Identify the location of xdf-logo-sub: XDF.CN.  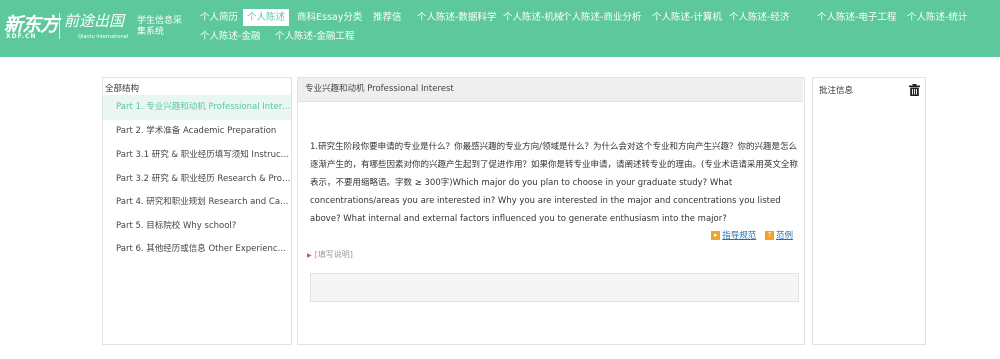
(21, 36).